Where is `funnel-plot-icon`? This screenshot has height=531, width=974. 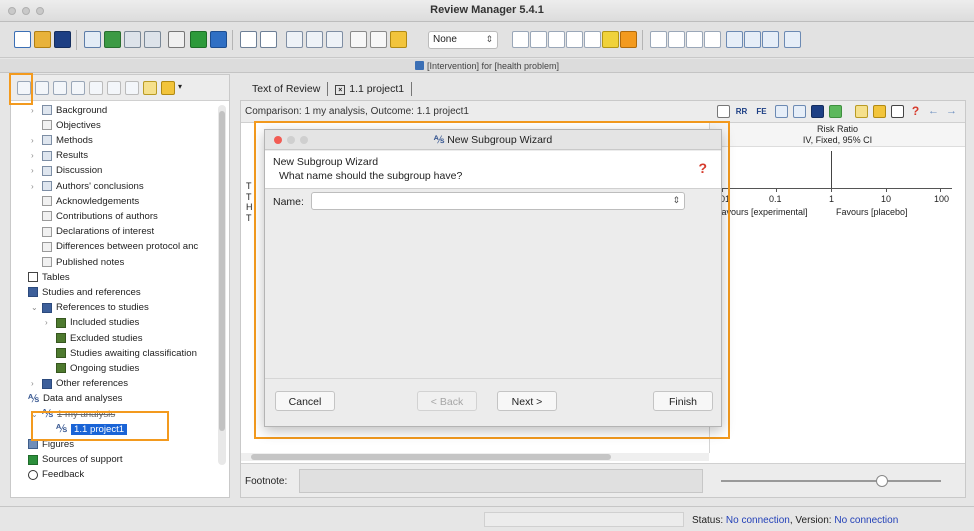 funnel-plot-icon is located at coordinates (799, 111).